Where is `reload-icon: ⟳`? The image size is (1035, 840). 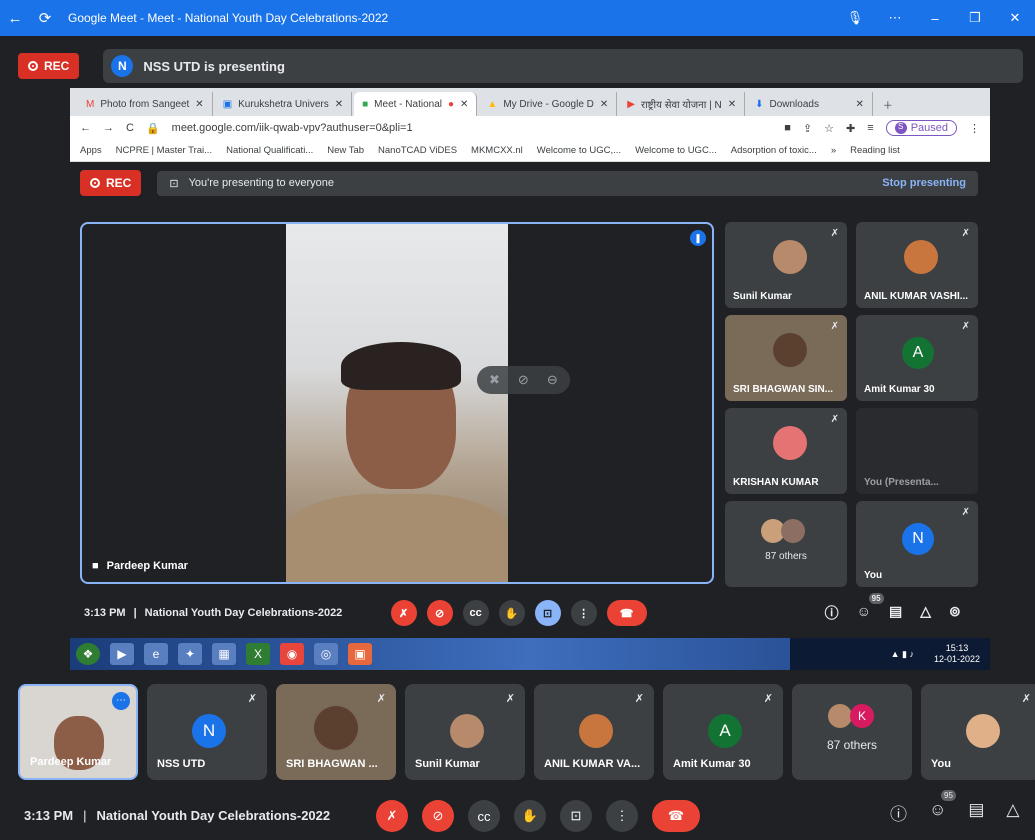
reload-icon: ⟳ is located at coordinates (45, 18).